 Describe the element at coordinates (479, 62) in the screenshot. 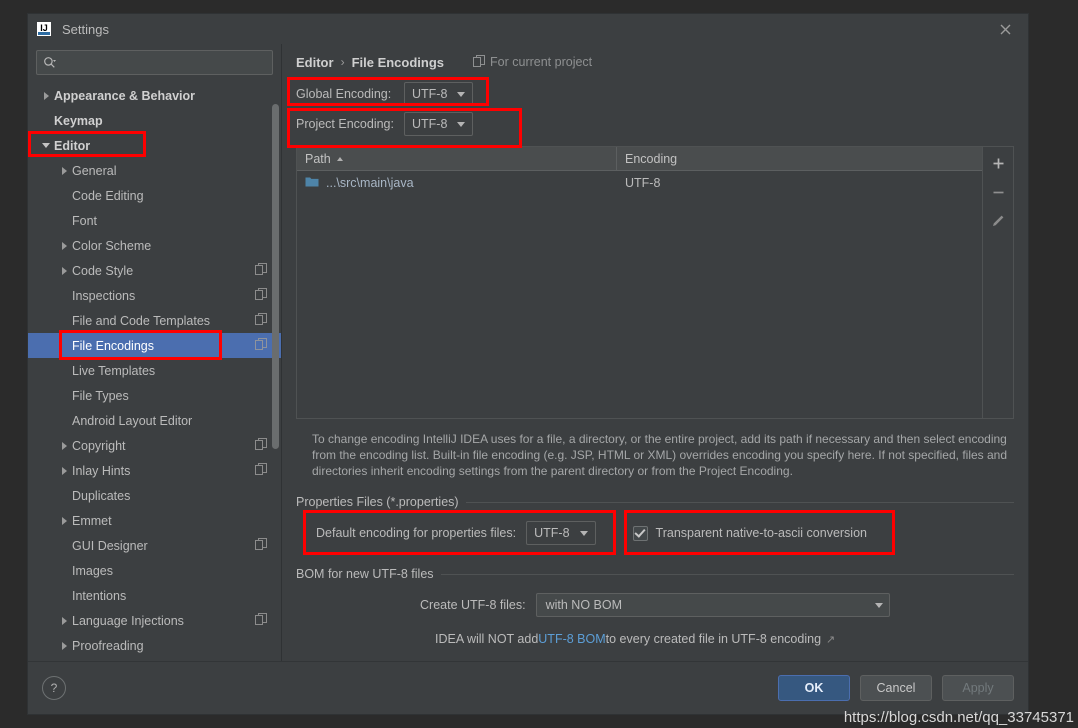

I see `copy-scope-icon` at that location.